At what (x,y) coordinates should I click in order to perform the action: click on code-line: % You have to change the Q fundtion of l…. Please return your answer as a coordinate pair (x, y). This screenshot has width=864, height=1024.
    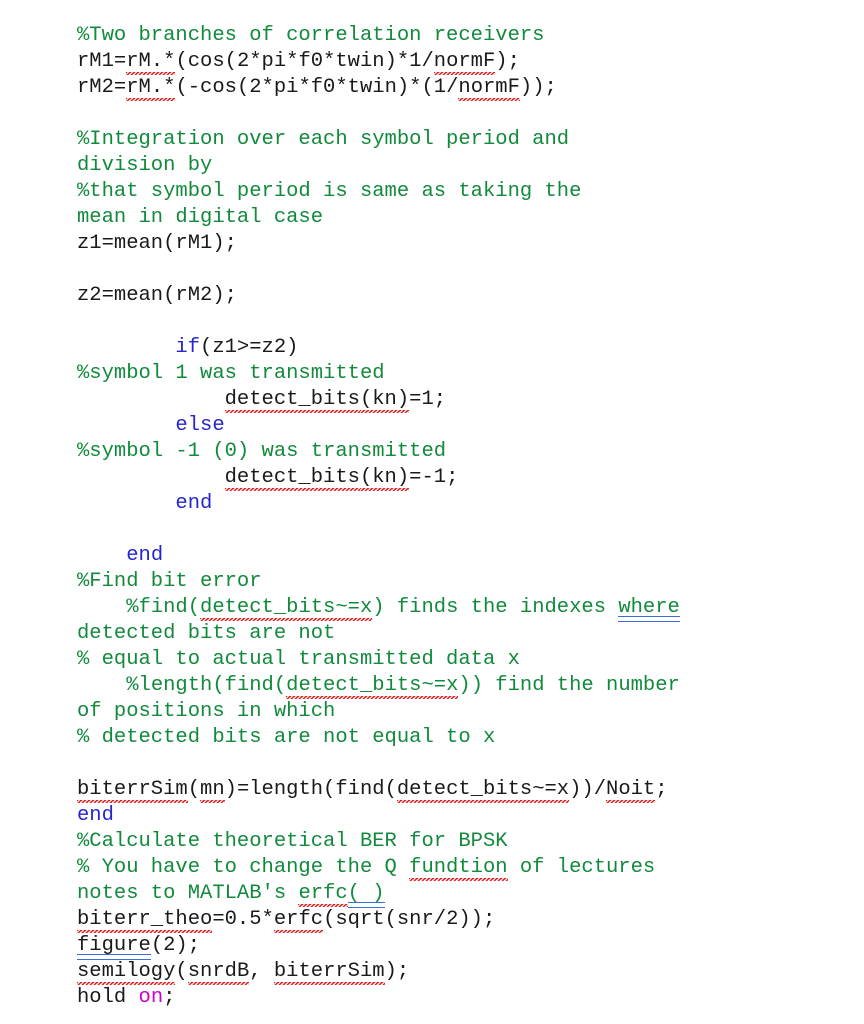
    Looking at the image, I should click on (427, 868).